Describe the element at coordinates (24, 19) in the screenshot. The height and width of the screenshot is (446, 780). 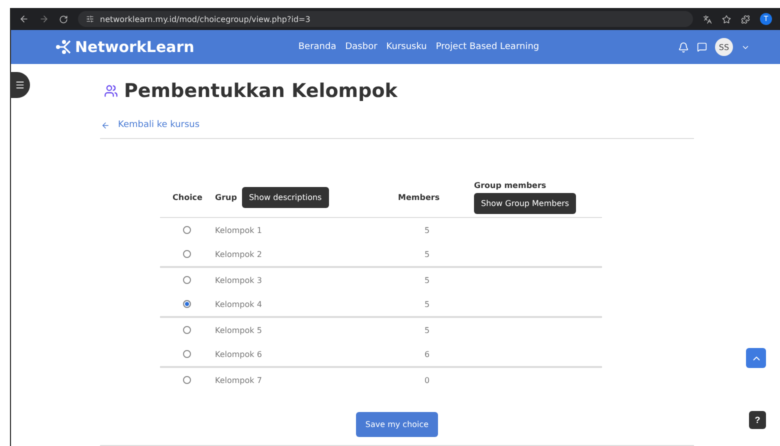
I see `back-icon` at that location.